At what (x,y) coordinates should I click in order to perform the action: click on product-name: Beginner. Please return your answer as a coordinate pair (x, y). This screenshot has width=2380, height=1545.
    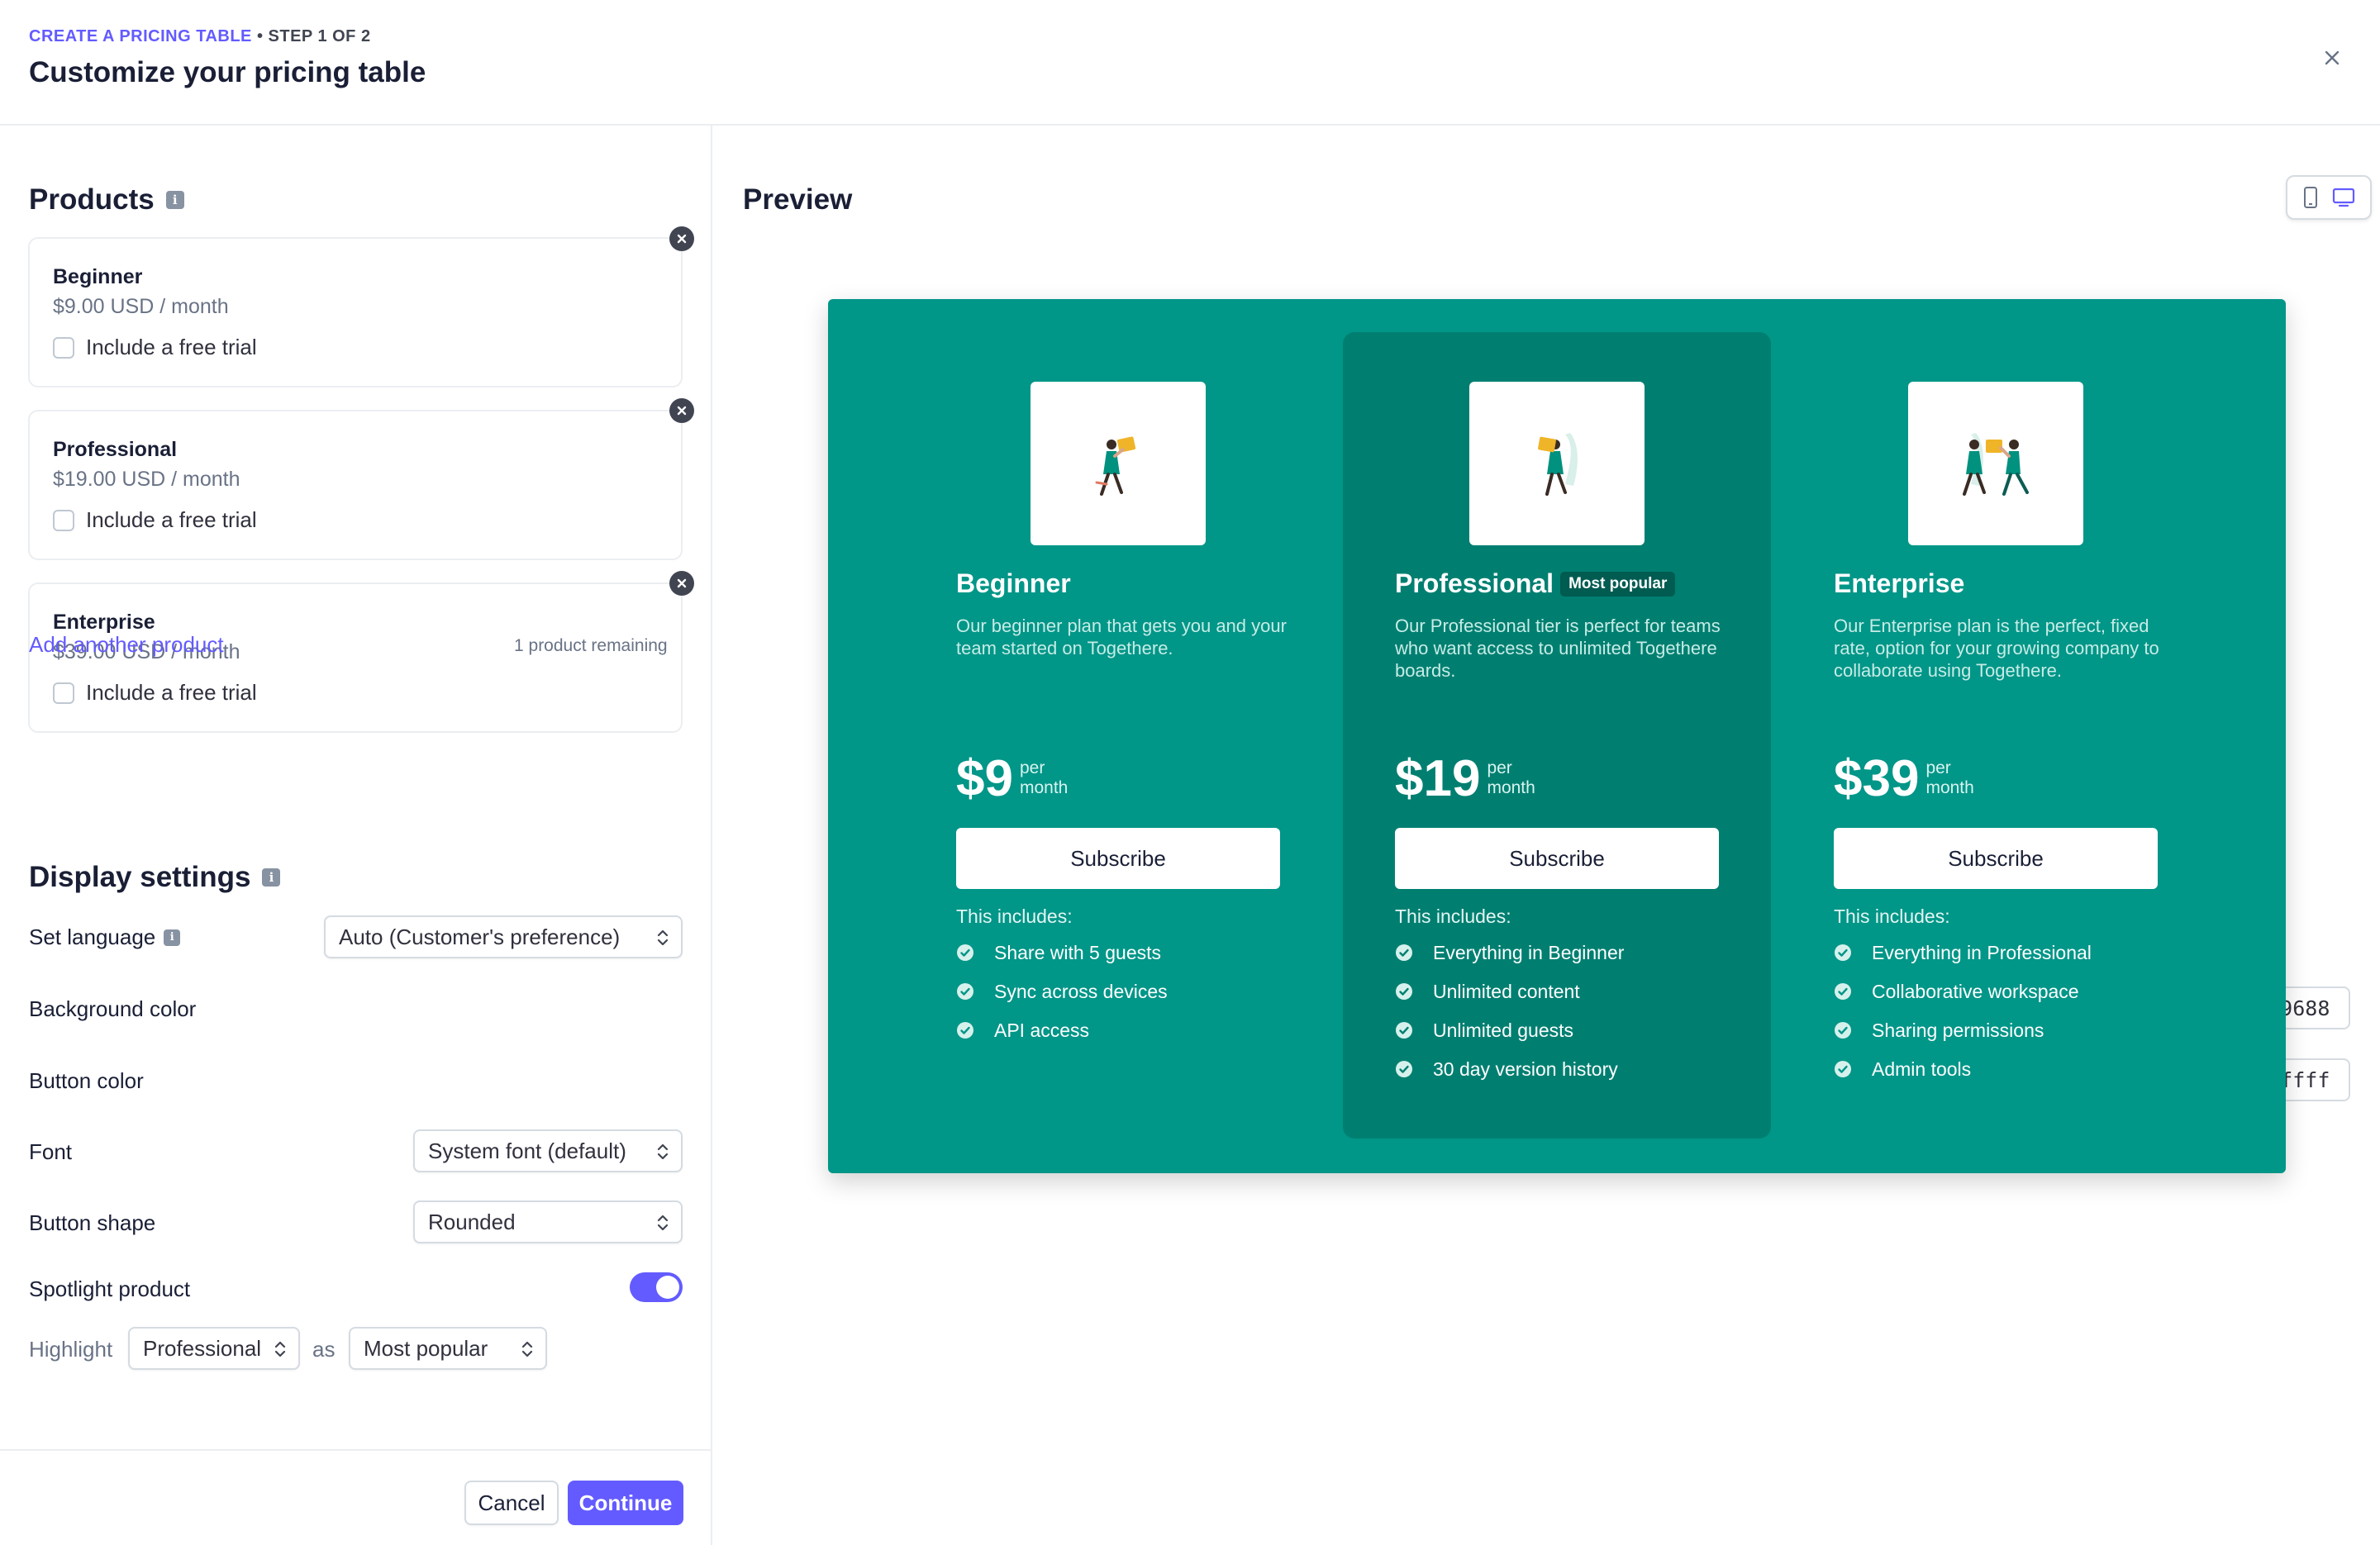
    Looking at the image, I should click on (98, 276).